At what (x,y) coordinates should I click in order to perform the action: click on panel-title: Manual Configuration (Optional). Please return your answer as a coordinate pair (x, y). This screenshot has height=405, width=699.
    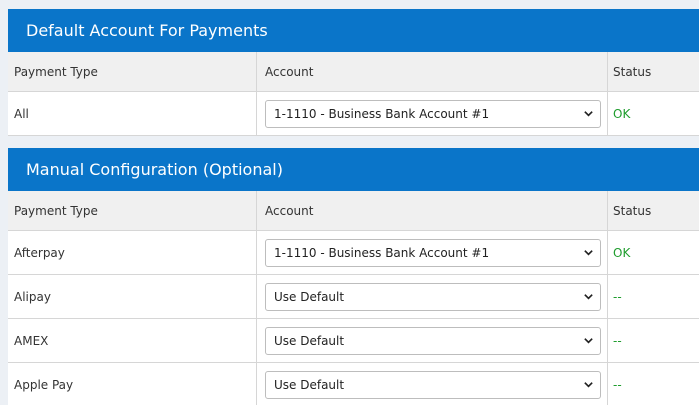
    Looking at the image, I should click on (353, 169).